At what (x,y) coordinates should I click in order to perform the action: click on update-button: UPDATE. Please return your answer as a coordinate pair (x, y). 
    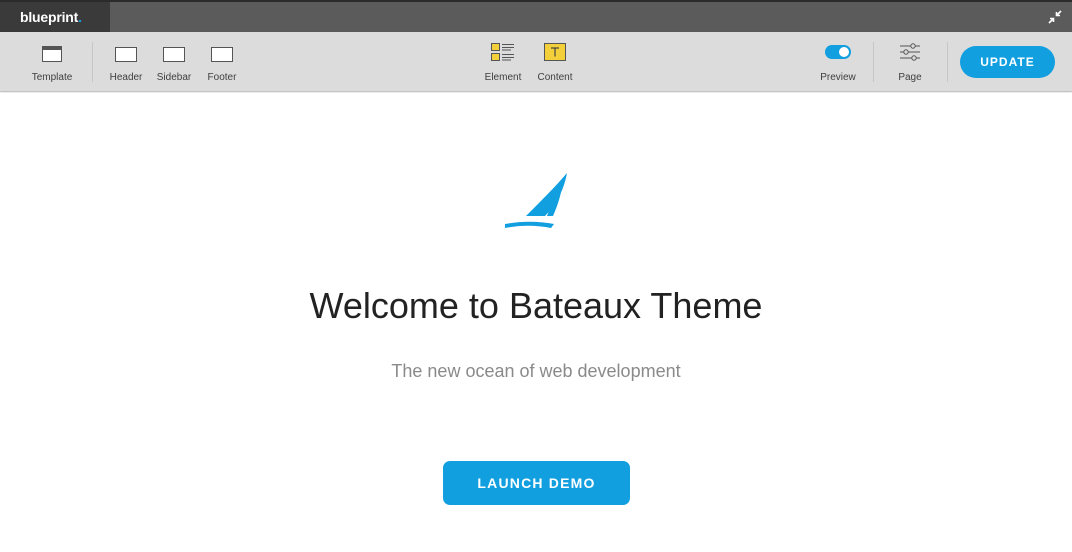
    Looking at the image, I should click on (1007, 62).